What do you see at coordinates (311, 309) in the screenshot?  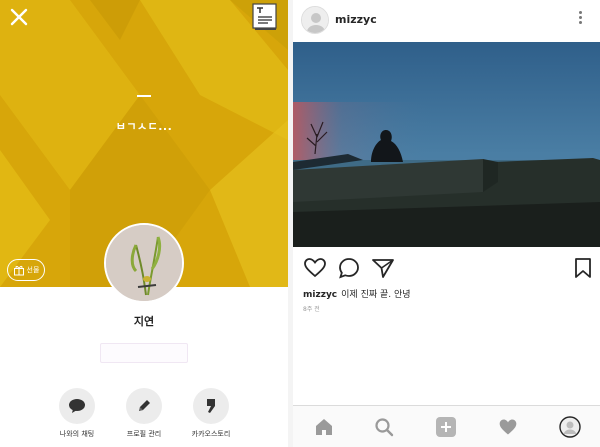 I see `post-time: 8주 전` at bounding box center [311, 309].